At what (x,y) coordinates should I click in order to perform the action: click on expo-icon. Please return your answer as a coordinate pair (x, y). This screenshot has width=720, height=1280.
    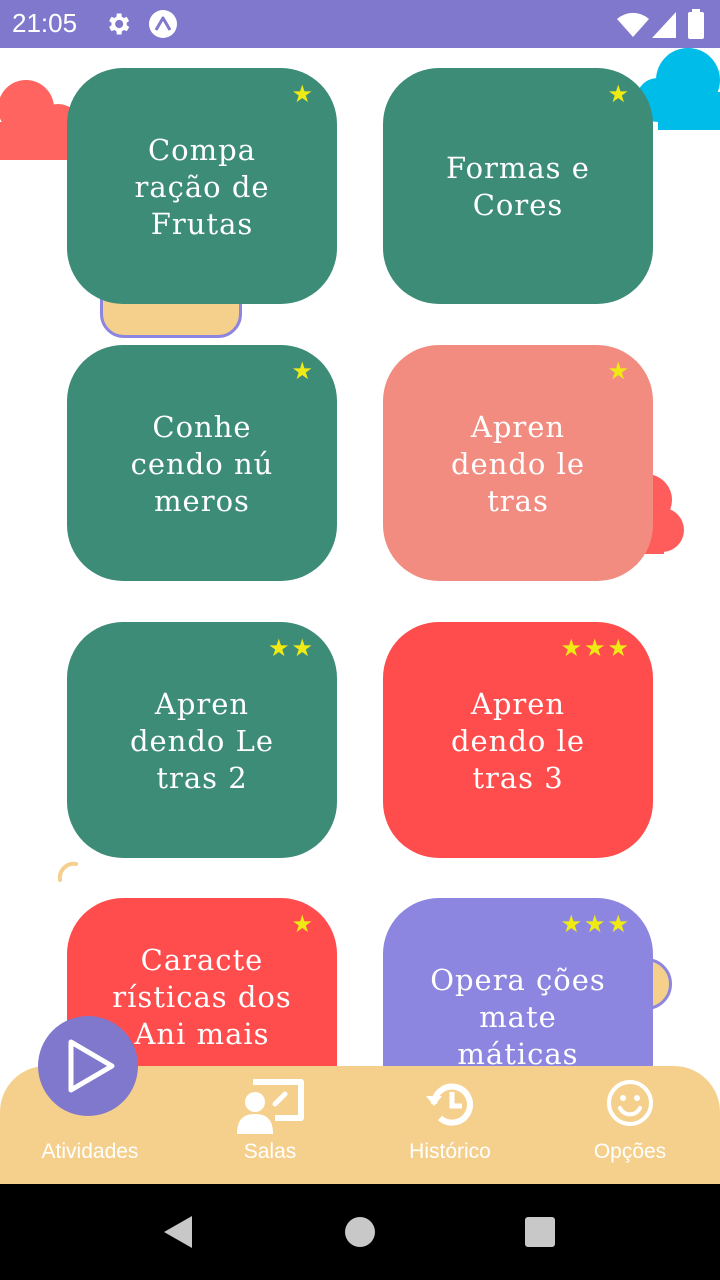
    Looking at the image, I should click on (163, 24).